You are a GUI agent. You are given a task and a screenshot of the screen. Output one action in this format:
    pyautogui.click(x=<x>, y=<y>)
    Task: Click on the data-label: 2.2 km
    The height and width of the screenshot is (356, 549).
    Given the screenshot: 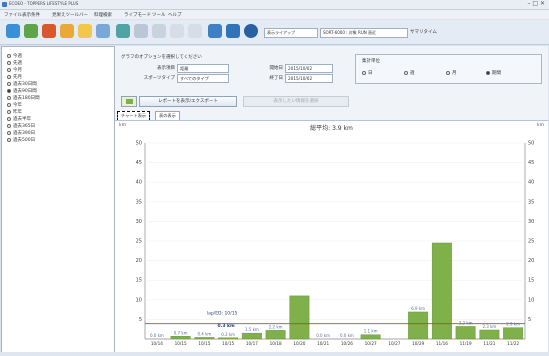 What is the action you would take?
    pyautogui.click(x=276, y=326)
    